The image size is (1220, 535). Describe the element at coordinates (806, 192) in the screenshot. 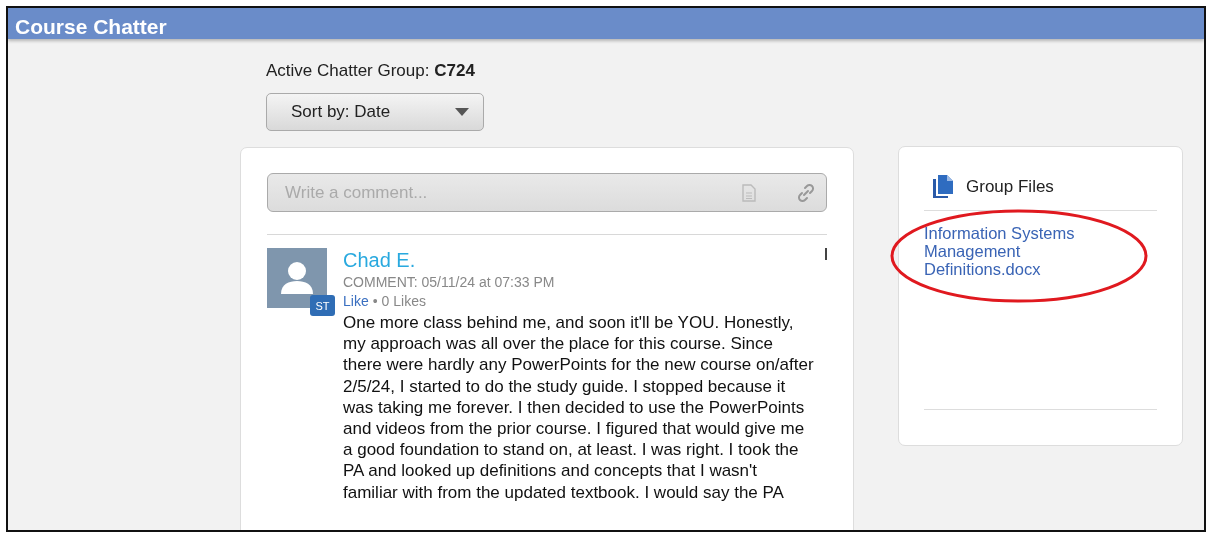

I see `link-icon` at that location.